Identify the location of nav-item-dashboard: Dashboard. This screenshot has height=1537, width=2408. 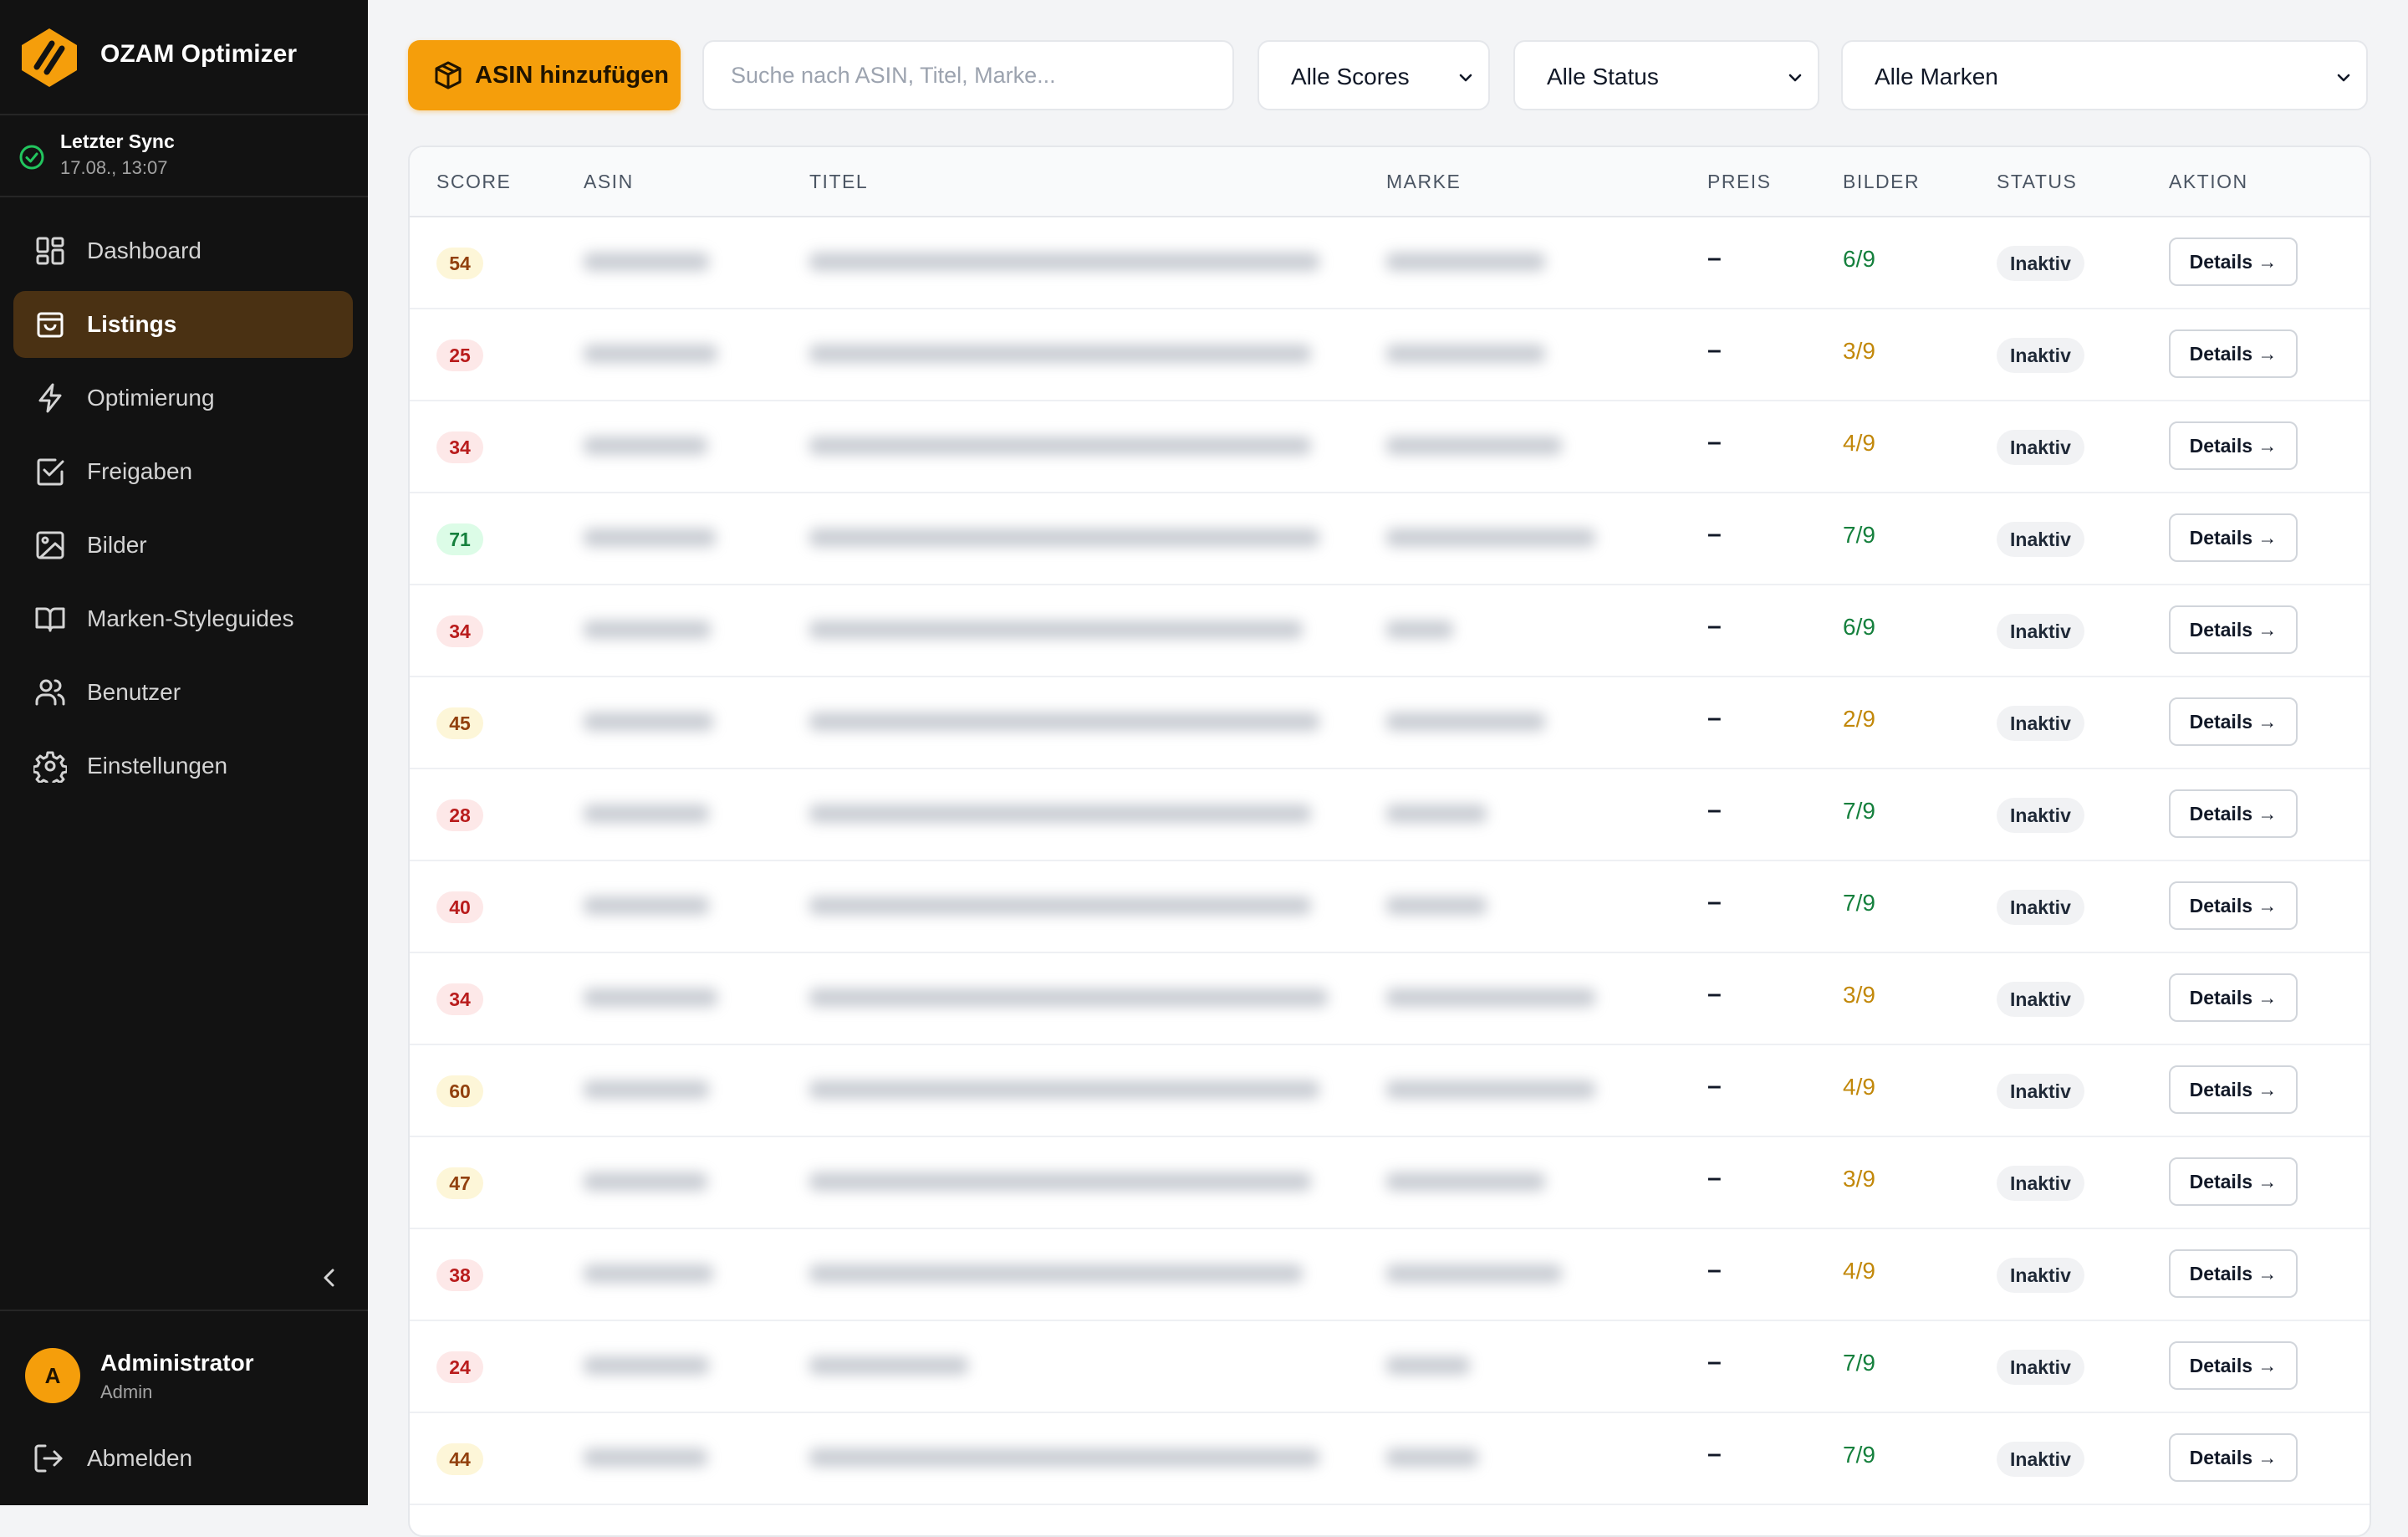
(183, 250).